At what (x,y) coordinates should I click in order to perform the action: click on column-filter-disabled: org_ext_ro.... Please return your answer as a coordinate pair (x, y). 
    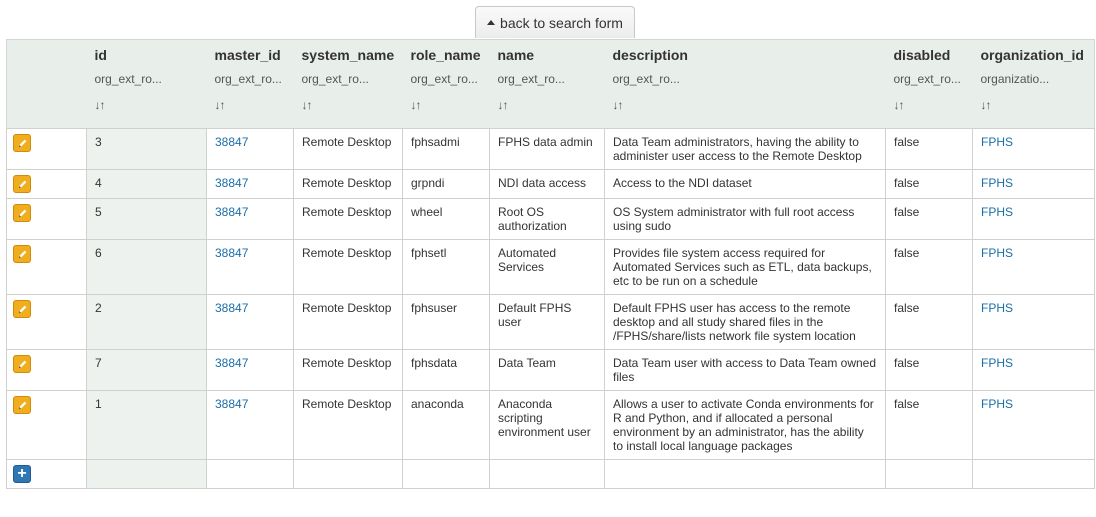
    Looking at the image, I should click on (929, 82).